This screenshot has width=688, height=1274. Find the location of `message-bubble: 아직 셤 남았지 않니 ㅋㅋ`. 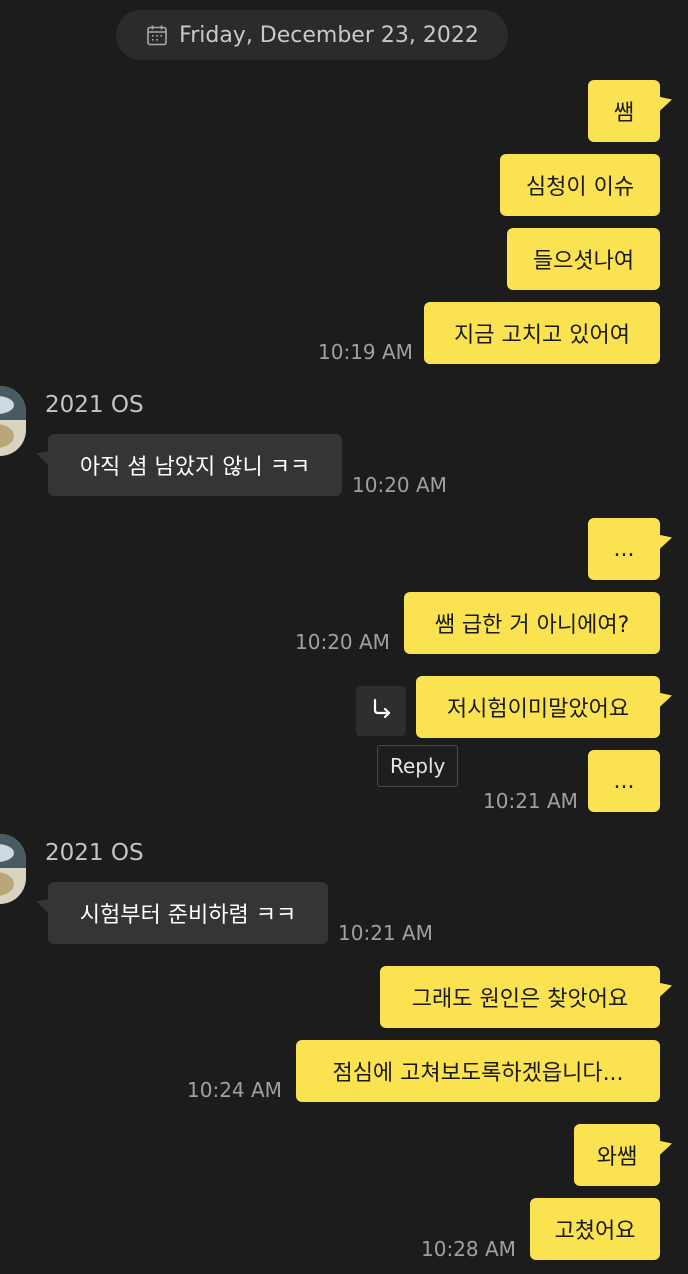

message-bubble: 아직 셤 남았지 않니 ㅋㅋ is located at coordinates (195, 465).